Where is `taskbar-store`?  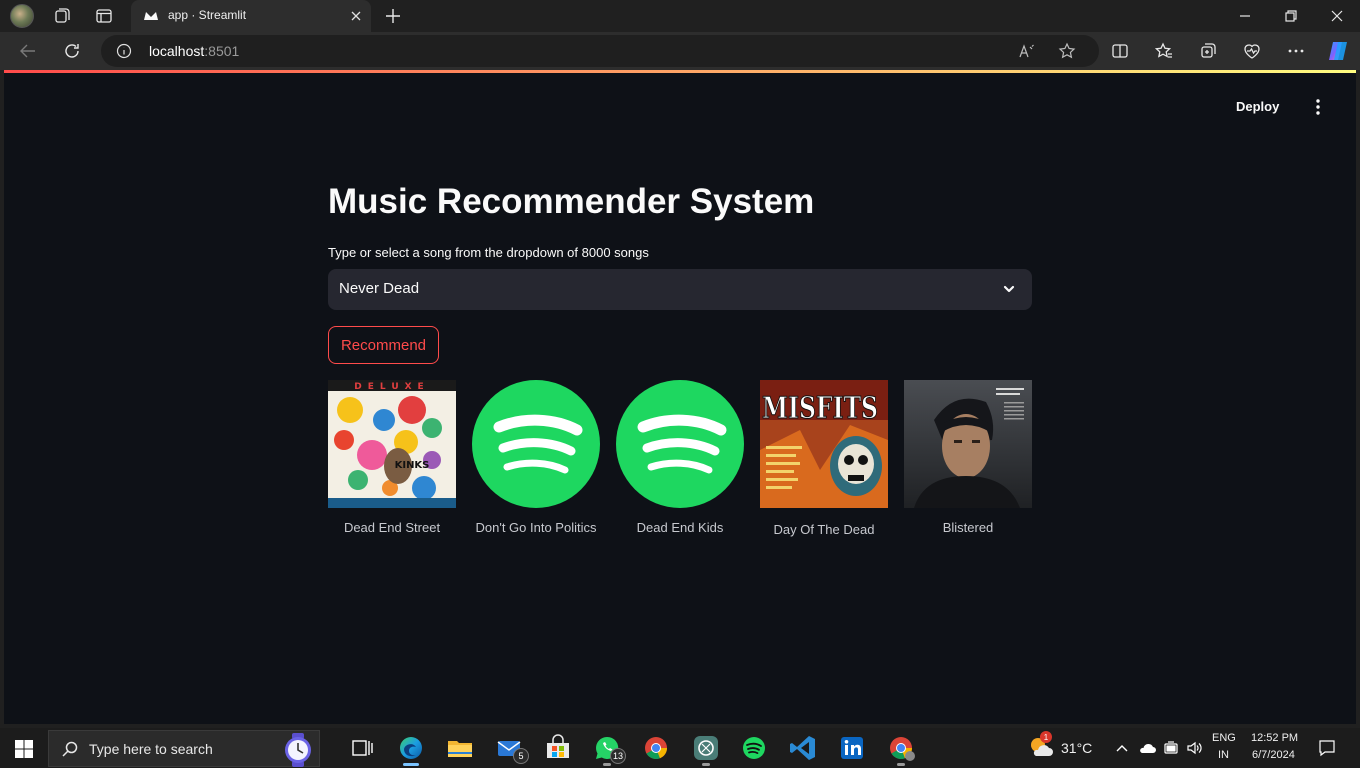 taskbar-store is located at coordinates (558, 748).